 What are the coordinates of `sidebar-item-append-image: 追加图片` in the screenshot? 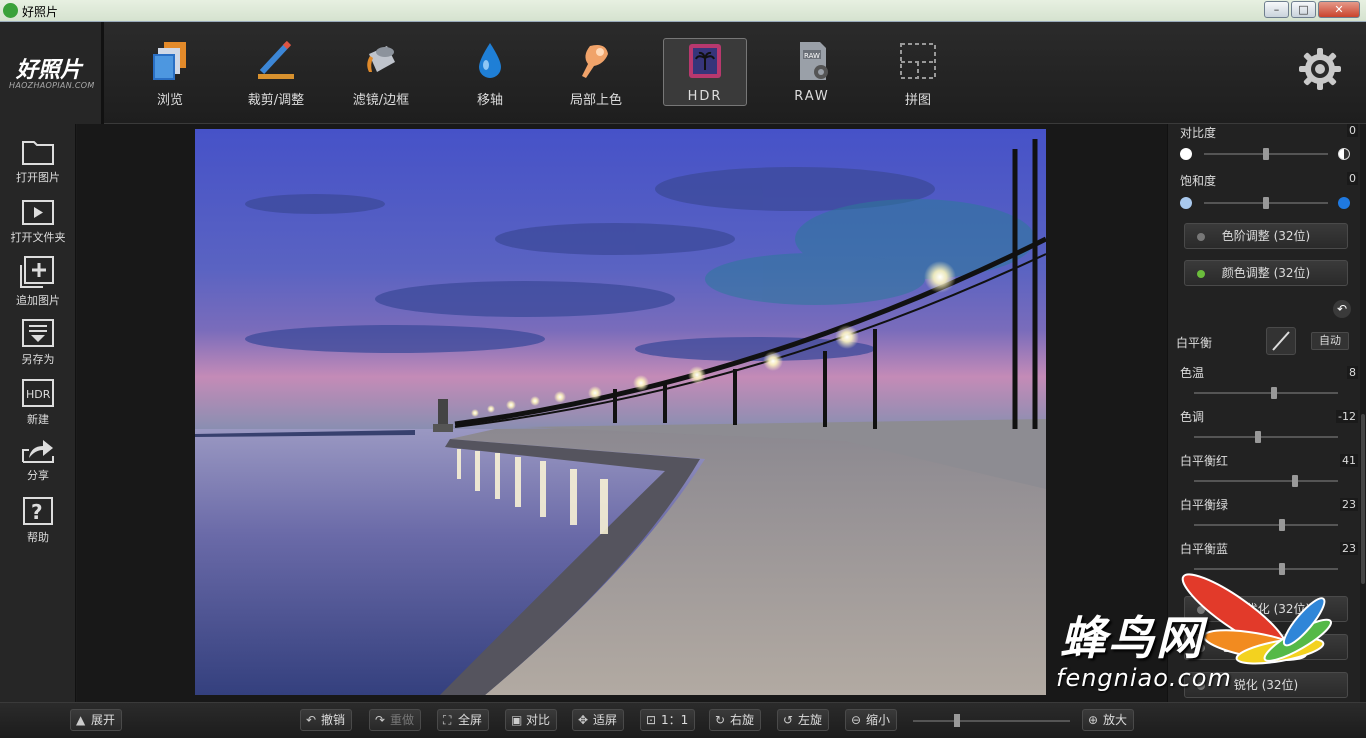 It's located at (38, 281).